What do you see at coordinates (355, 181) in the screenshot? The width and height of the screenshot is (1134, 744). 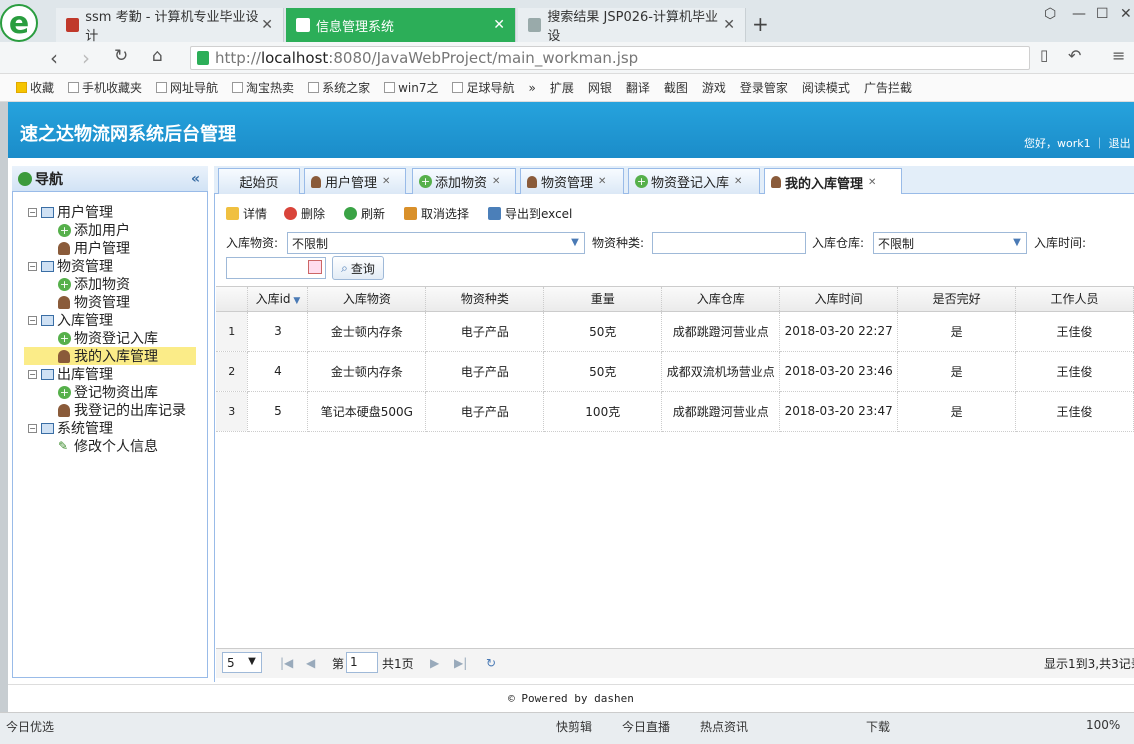 I see `tab-user-manage: 用户管理 ✕` at bounding box center [355, 181].